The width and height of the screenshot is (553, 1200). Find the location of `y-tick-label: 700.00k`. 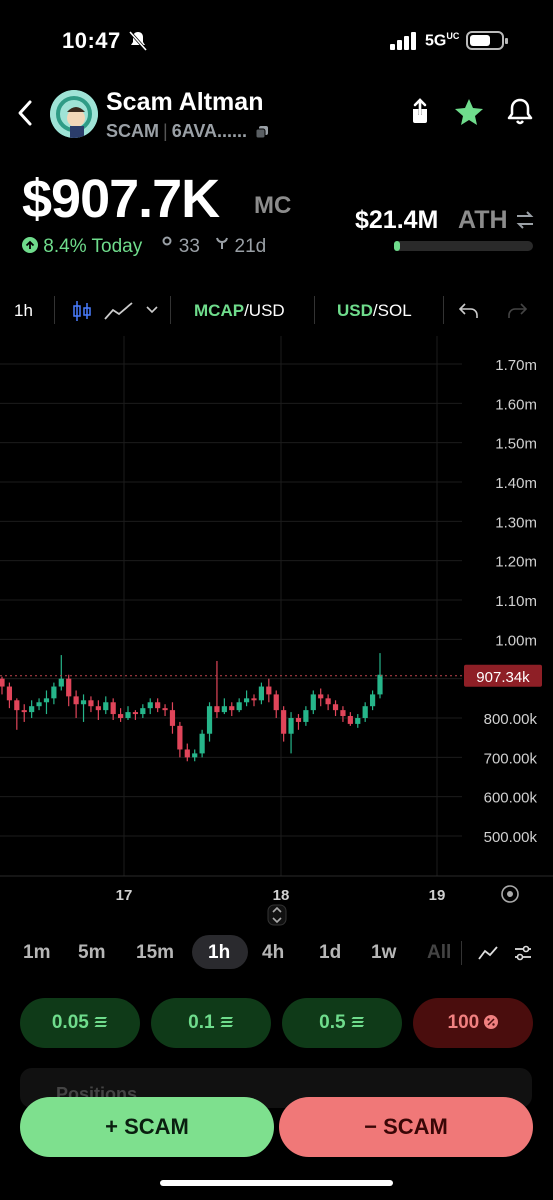

y-tick-label: 700.00k is located at coordinates (511, 758).